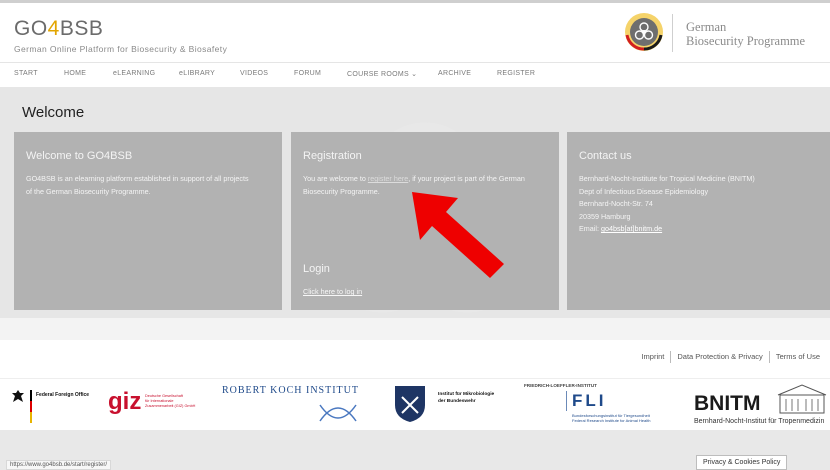 The image size is (830, 470). Describe the element at coordinates (746, 41) in the screenshot. I see `programme-line2: Biosecurity Programme` at that location.